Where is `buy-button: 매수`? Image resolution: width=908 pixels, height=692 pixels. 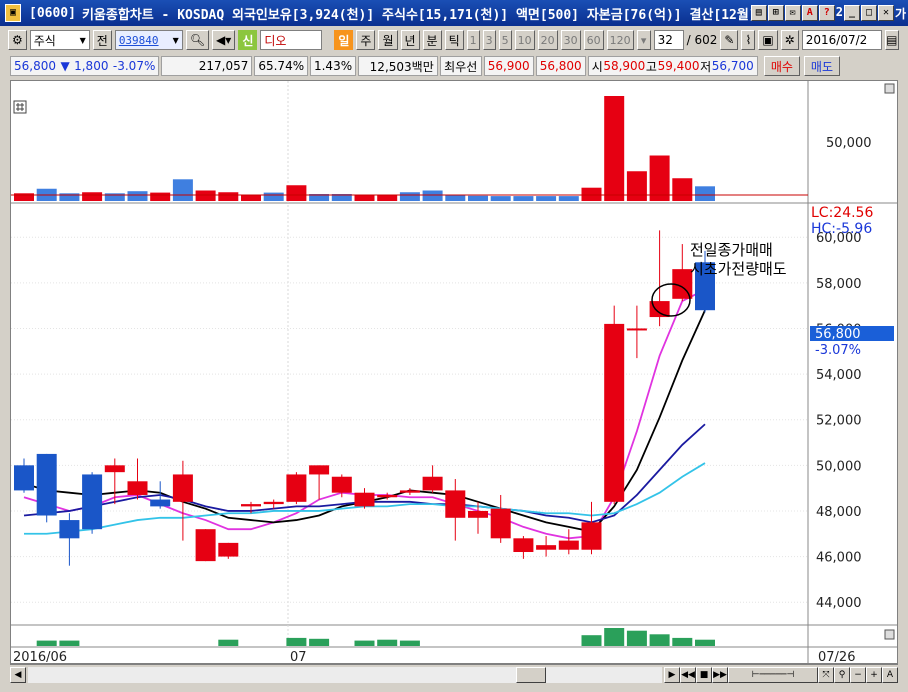 buy-button: 매수 is located at coordinates (781, 66).